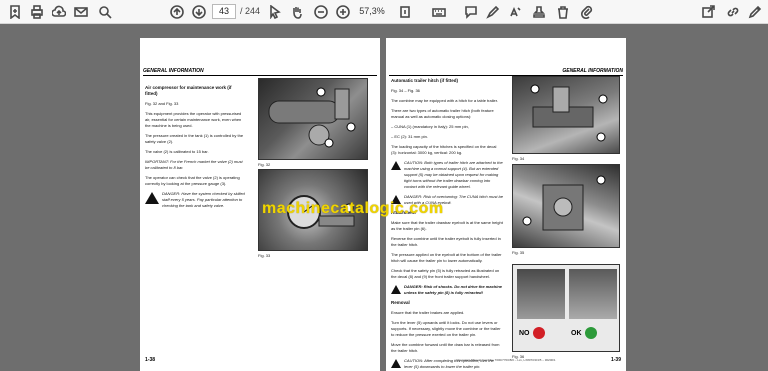  I want to click on hand-tool-icon, so click(297, 12).